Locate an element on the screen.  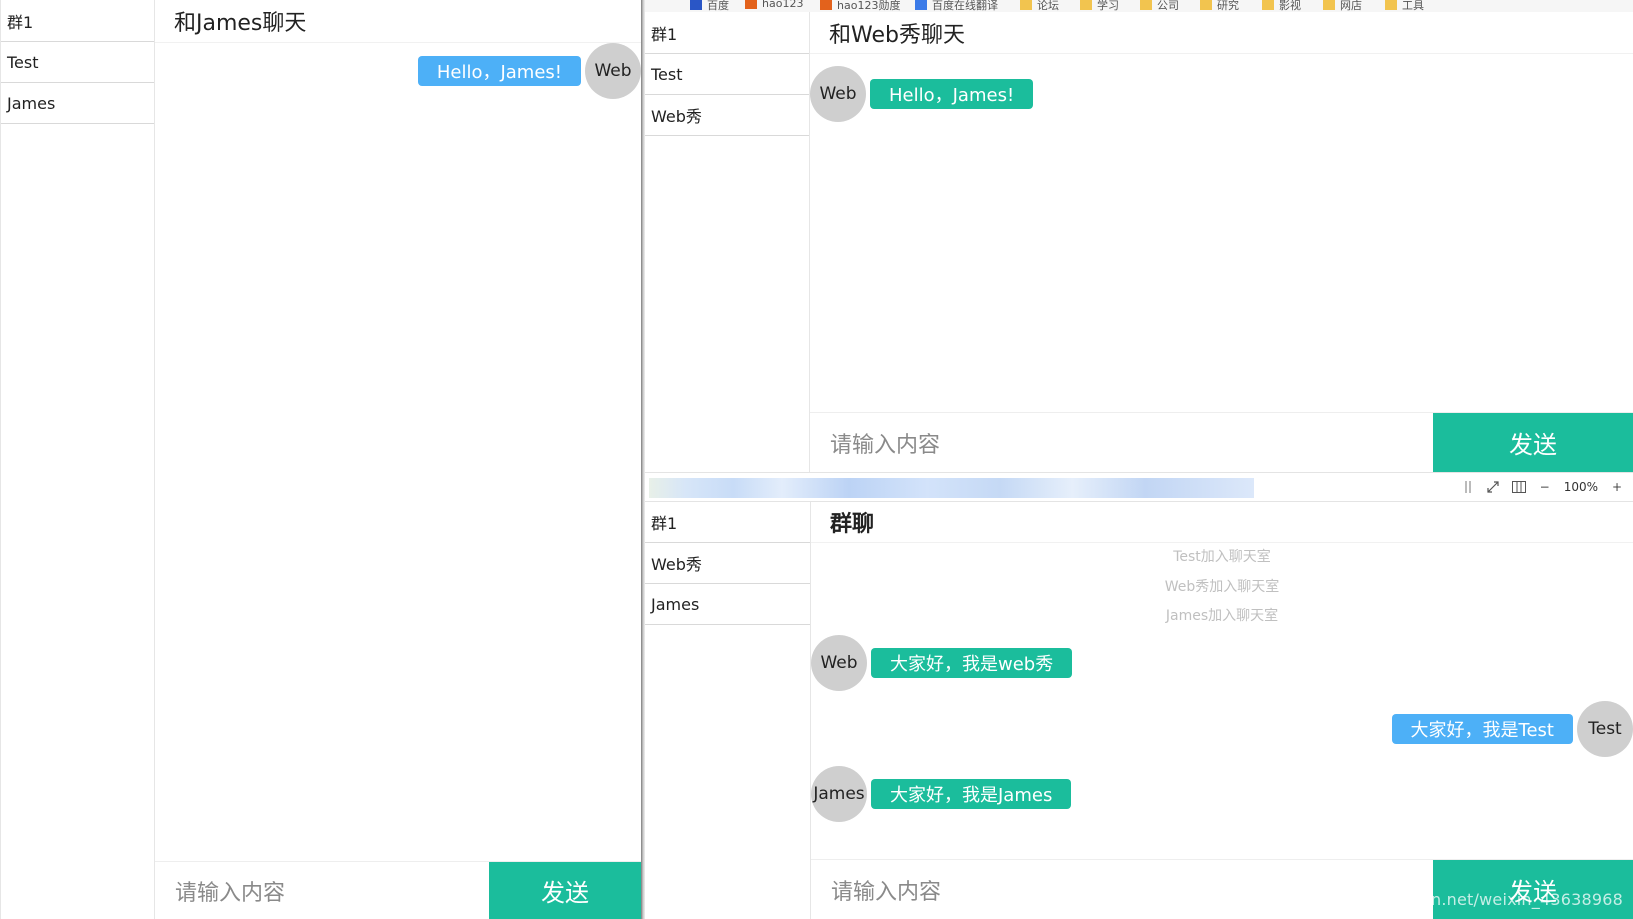
send-label: 发送 is located at coordinates (565, 893).